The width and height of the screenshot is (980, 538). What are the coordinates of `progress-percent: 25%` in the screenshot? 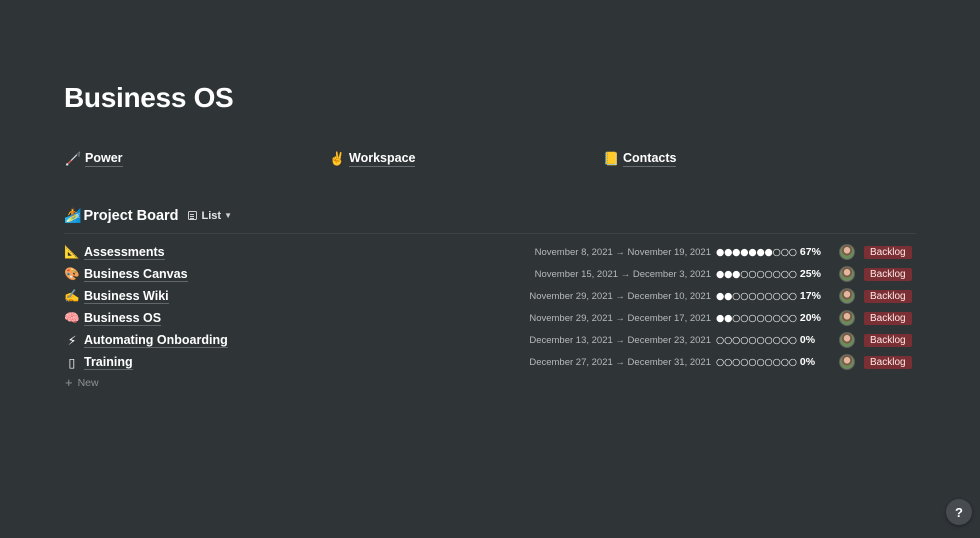 It's located at (810, 274).